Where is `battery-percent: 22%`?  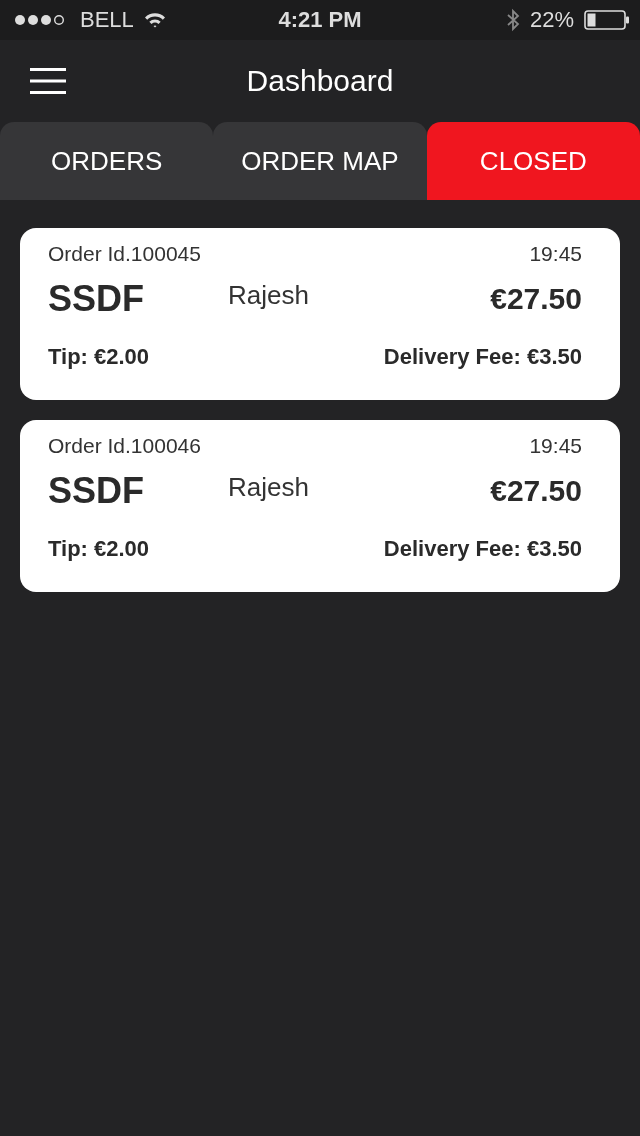 battery-percent: 22% is located at coordinates (551, 20).